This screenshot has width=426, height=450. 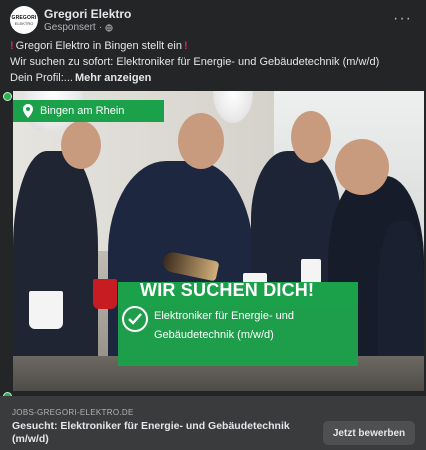 What do you see at coordinates (73, 412) in the screenshot?
I see `link-domain: JOBS-GREGORI-ELEKTRO.DE` at bounding box center [73, 412].